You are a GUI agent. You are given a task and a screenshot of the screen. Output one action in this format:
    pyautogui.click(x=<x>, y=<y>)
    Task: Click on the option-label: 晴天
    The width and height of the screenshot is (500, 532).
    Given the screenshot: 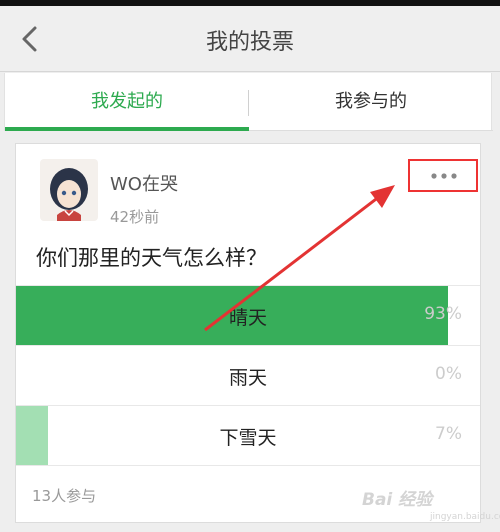 What is the action you would take?
    pyautogui.click(x=247, y=318)
    